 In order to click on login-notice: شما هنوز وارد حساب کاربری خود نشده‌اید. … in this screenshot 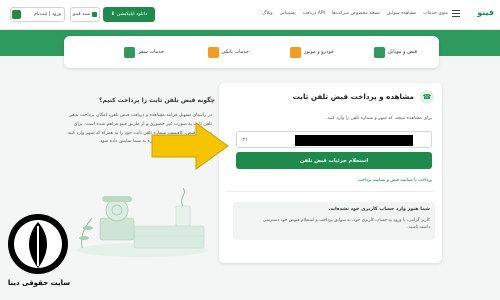, I will do `click(334, 221)`.